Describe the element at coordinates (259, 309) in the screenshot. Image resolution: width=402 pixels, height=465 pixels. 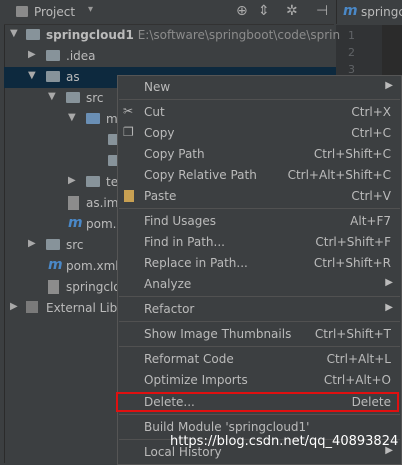
I see `menu-item-refactor: Refactor ▶` at that location.